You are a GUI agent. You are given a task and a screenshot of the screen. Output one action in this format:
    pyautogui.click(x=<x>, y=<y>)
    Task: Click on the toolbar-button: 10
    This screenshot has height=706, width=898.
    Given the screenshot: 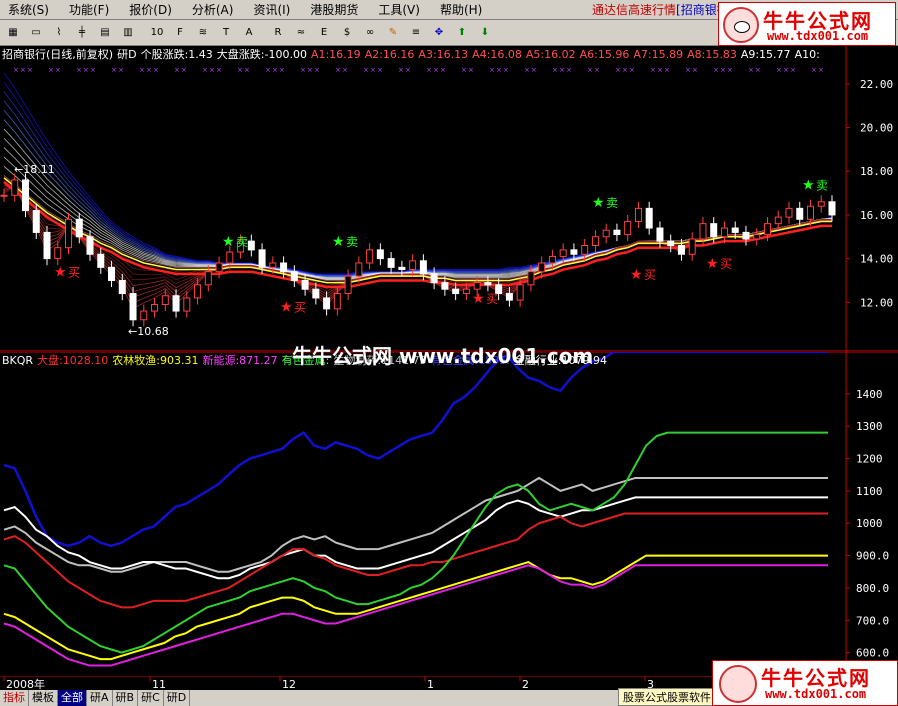 What is the action you would take?
    pyautogui.click(x=157, y=32)
    